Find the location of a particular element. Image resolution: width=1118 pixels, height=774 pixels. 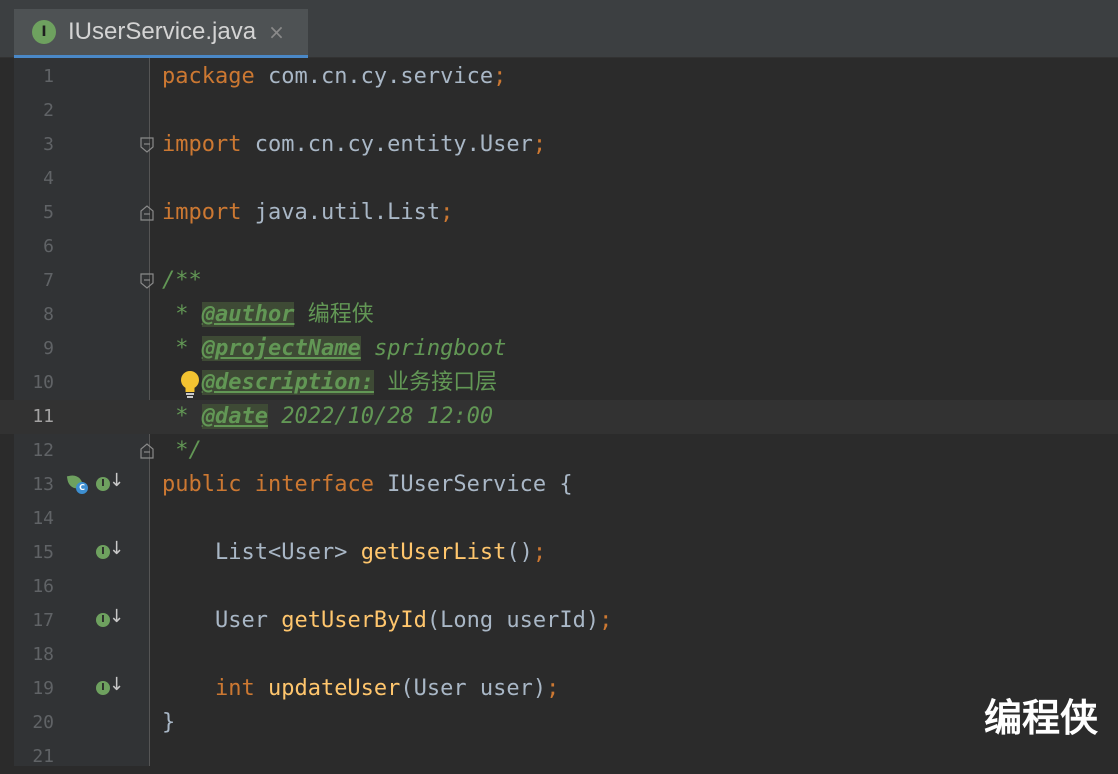

doc-tag-projectname: @projectName is located at coordinates (281, 348).